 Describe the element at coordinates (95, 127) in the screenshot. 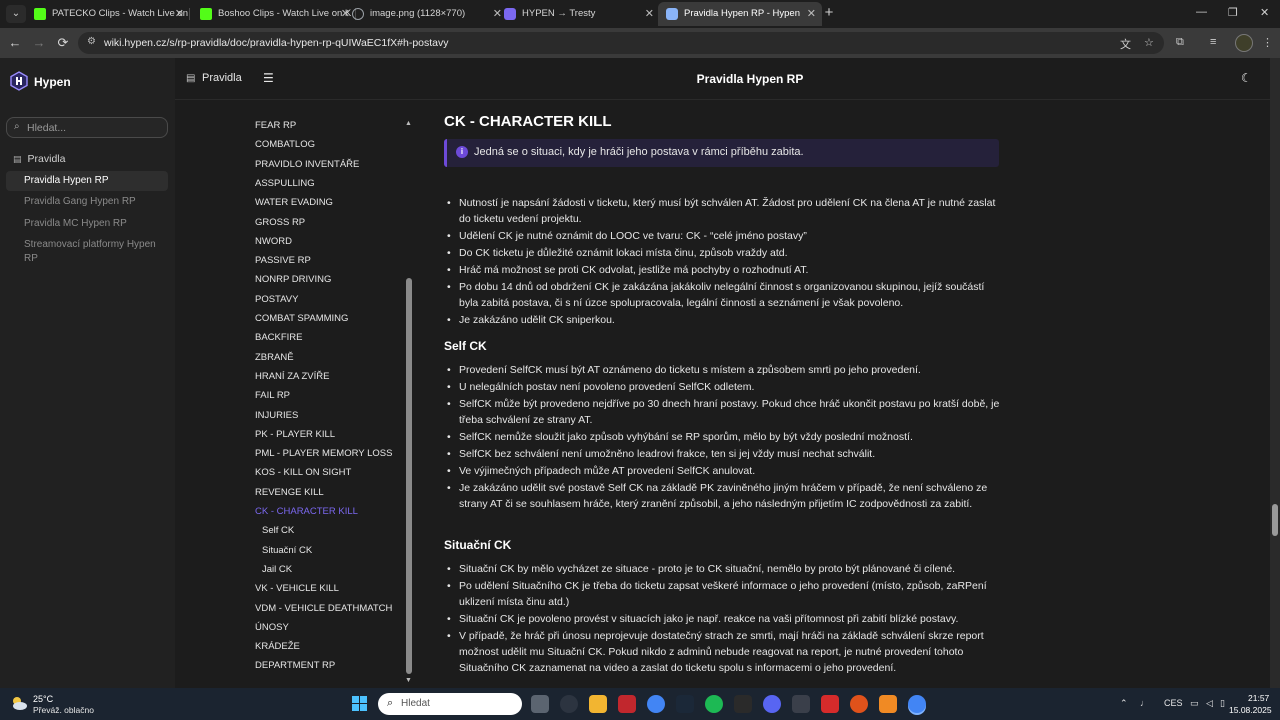

I see `search-input` at that location.